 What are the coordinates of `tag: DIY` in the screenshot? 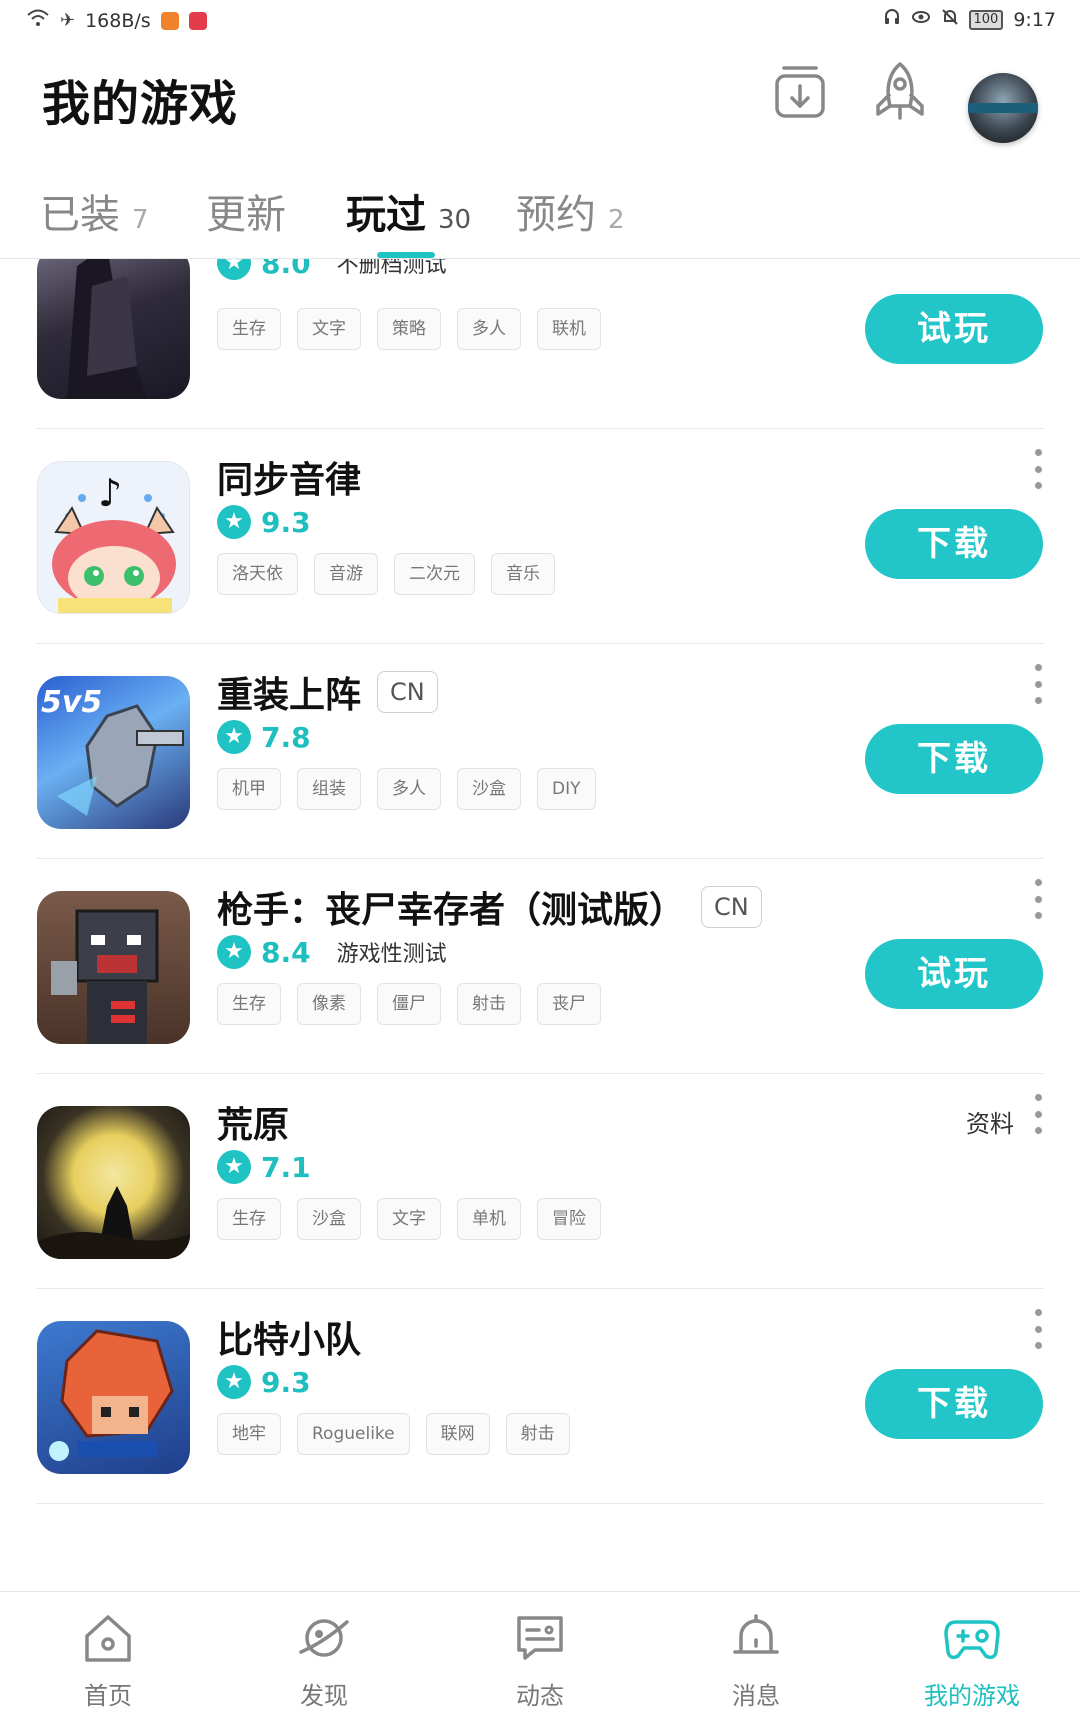 It's located at (566, 789).